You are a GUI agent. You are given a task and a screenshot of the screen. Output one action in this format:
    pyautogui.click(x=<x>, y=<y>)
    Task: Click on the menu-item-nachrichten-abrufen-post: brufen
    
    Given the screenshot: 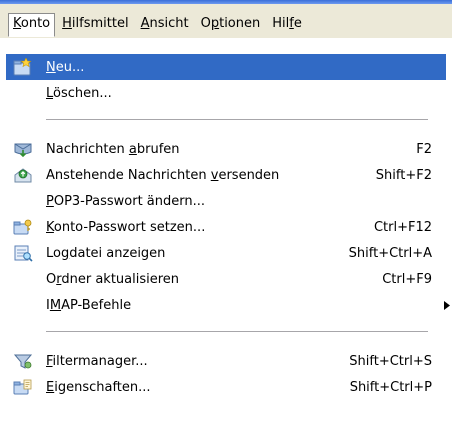 What is the action you would take?
    pyautogui.click(x=158, y=149)
    